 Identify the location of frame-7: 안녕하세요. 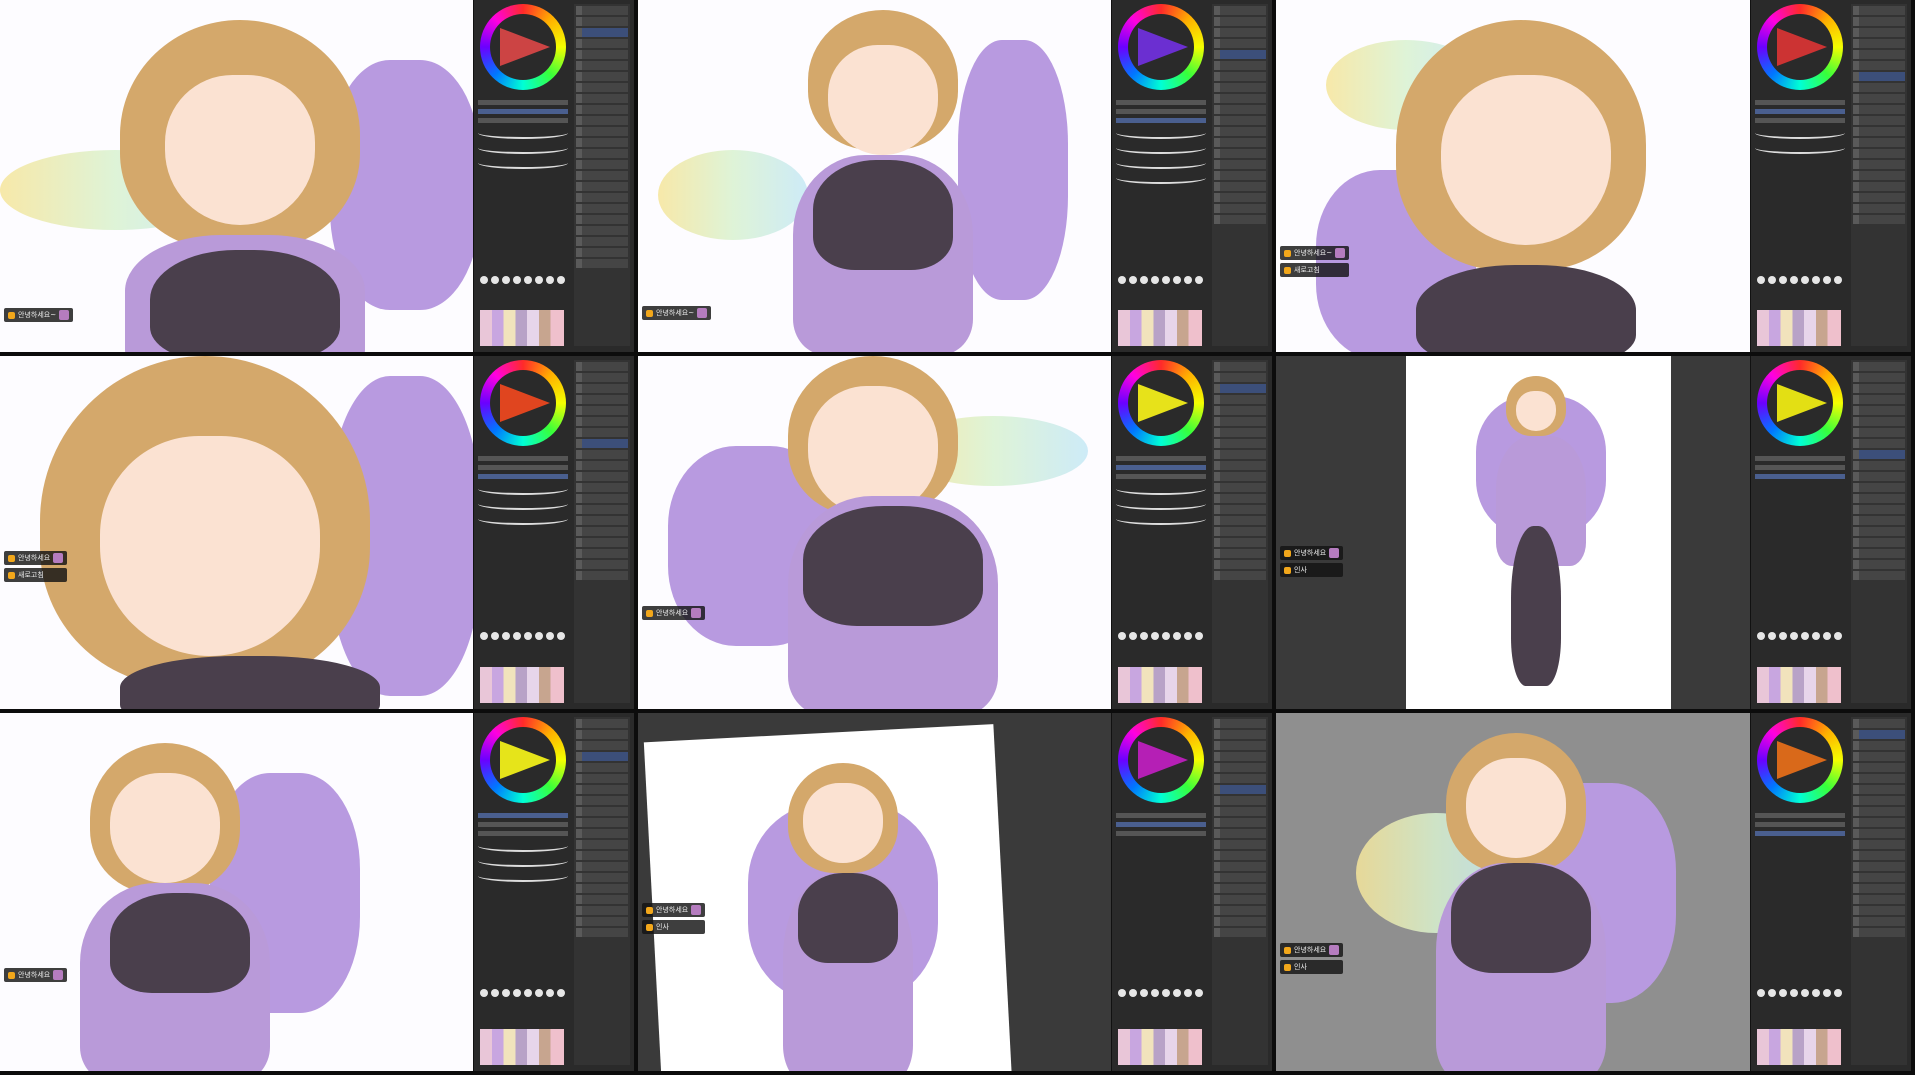
(319, 894).